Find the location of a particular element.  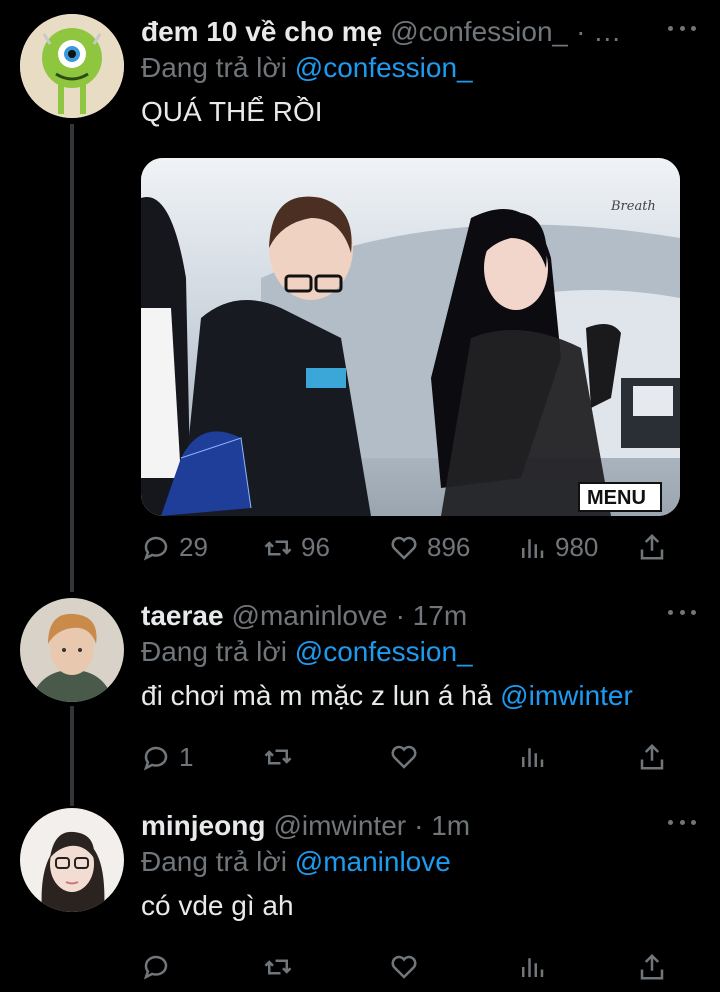

display-name: đem 10 về cho mẹ is located at coordinates (261, 32).